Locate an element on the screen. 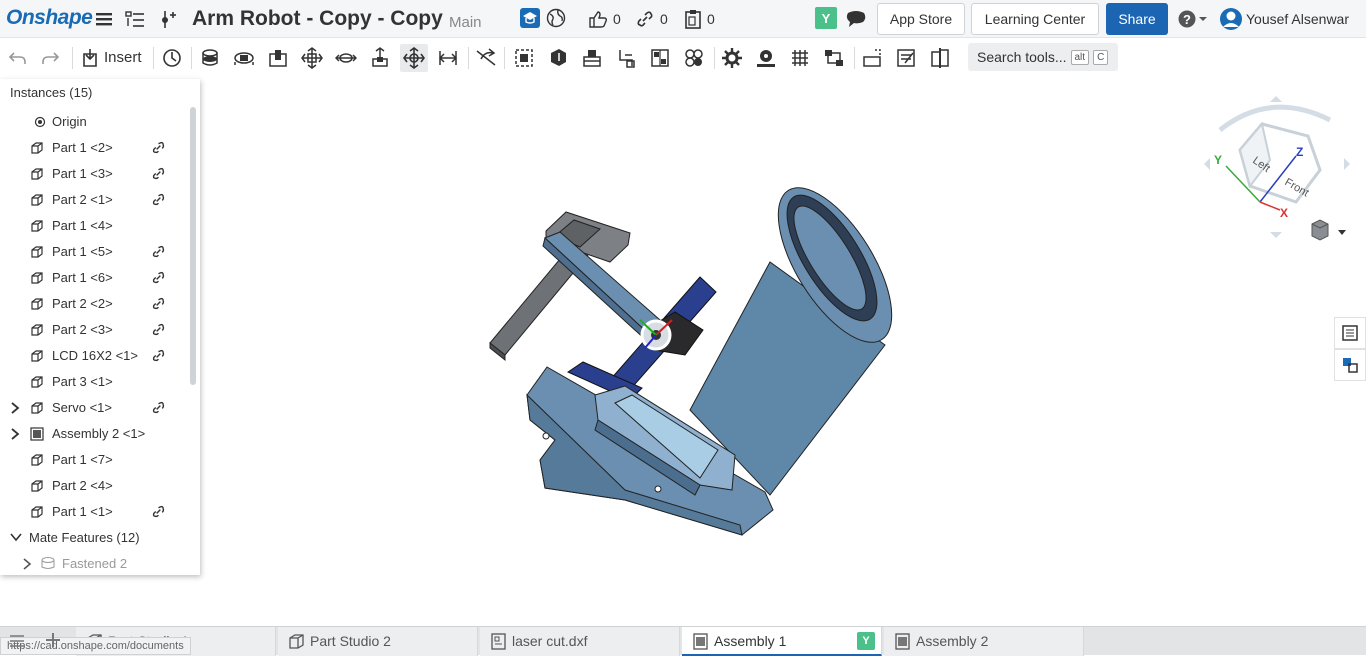  relation-icon is located at coordinates (592, 58).